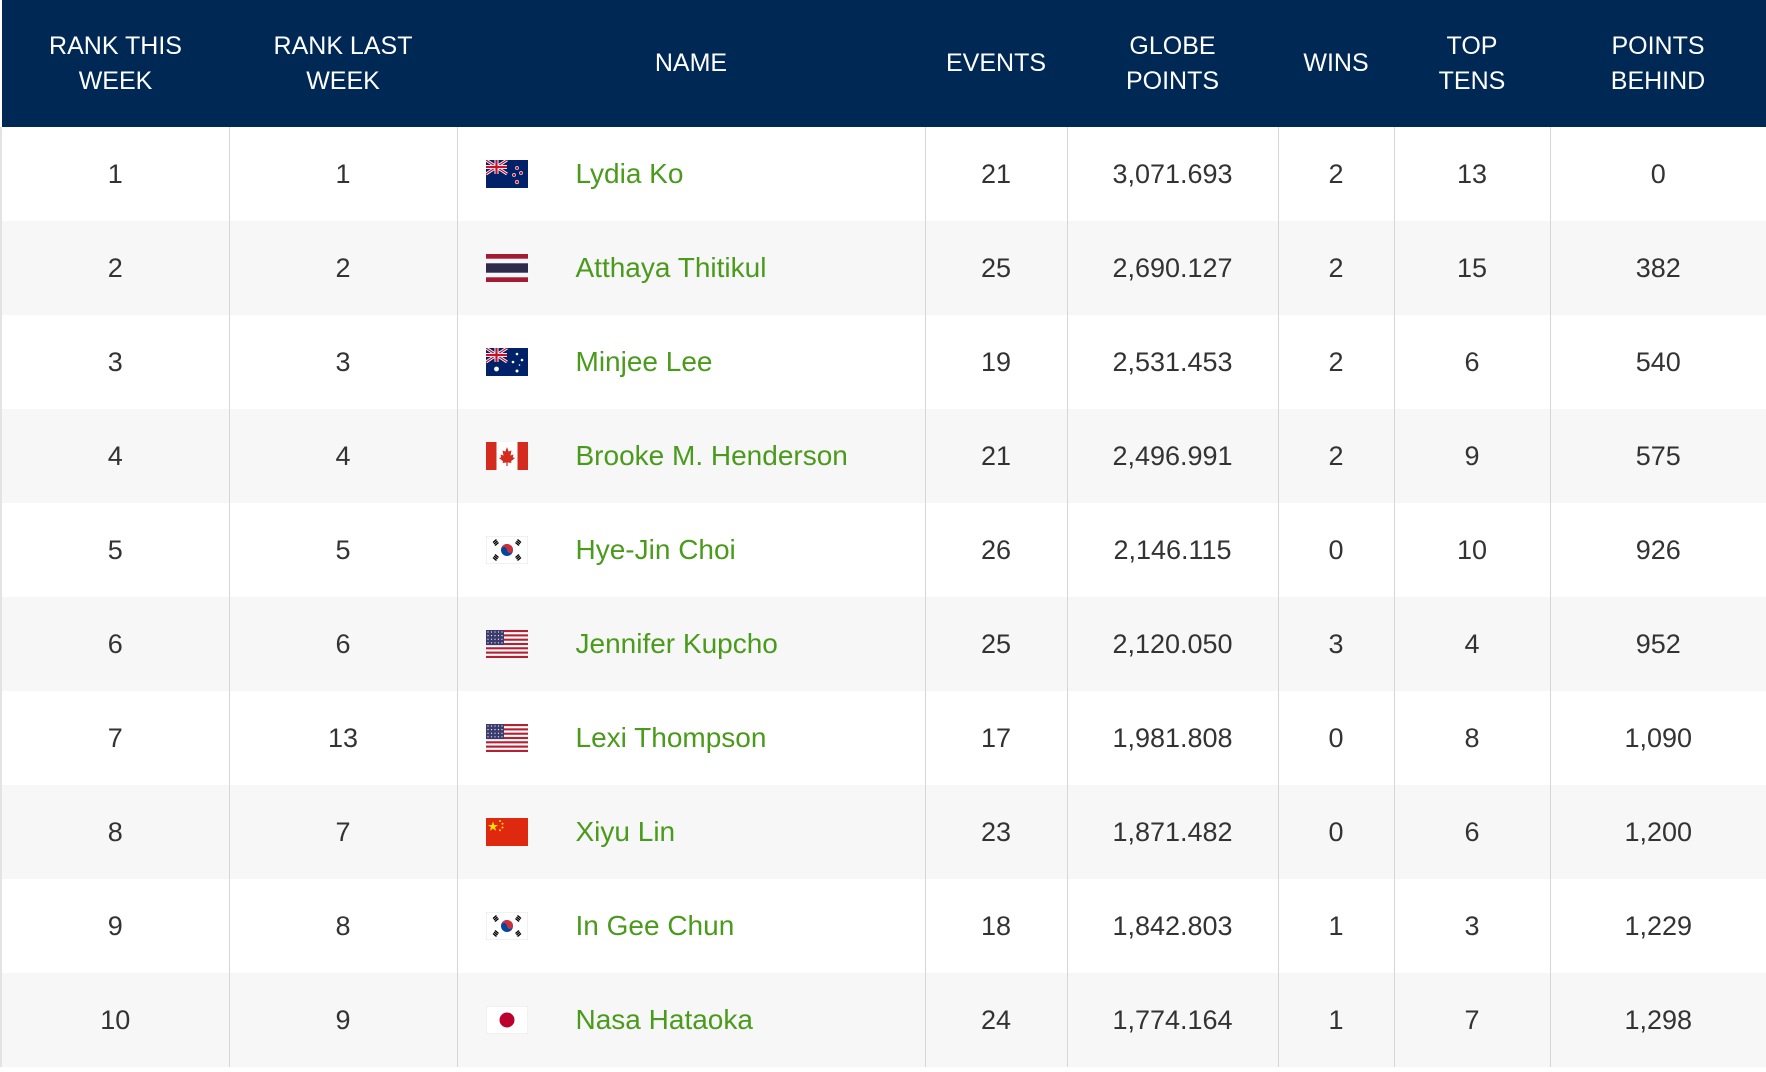 The width and height of the screenshot is (1766, 1072). I want to click on events-cell: 17, so click(995, 738).